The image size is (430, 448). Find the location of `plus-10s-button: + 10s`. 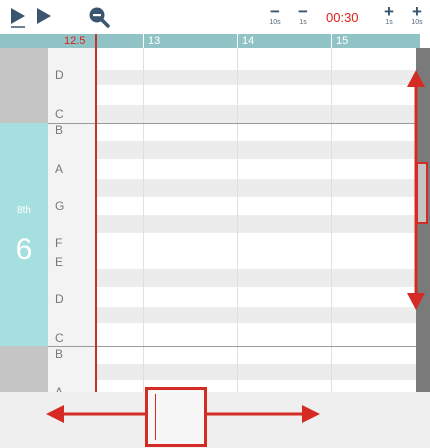

plus-10s-button: + 10s is located at coordinates (417, 16).